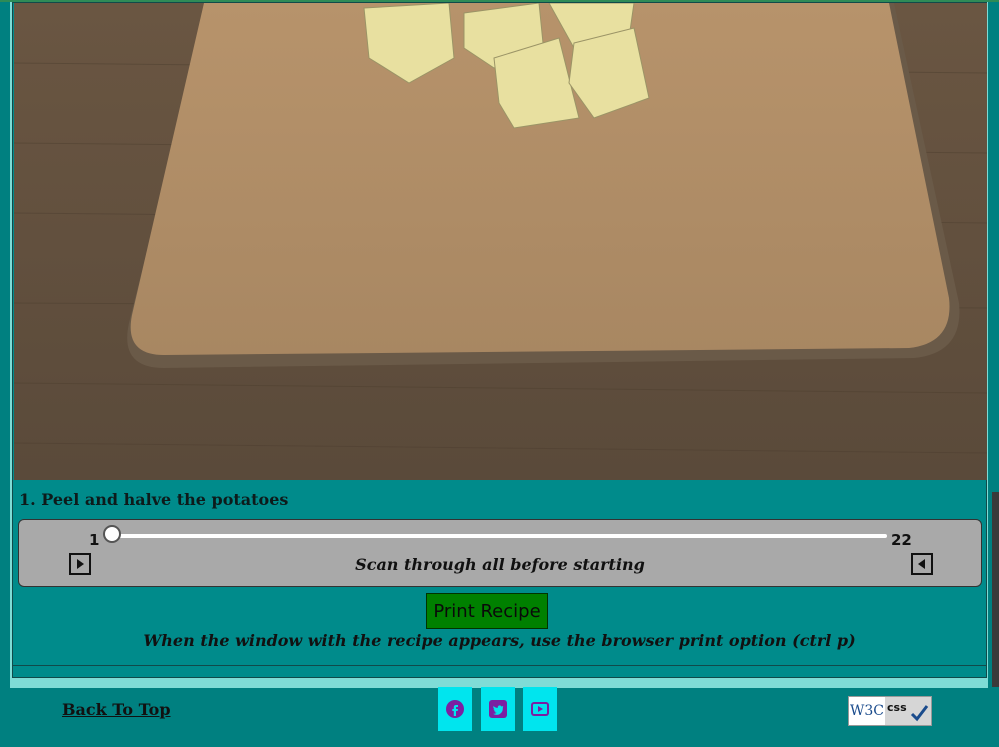 Image resolution: width=999 pixels, height=747 pixels. Describe the element at coordinates (455, 709) in the screenshot. I see `facebook-icon` at that location.